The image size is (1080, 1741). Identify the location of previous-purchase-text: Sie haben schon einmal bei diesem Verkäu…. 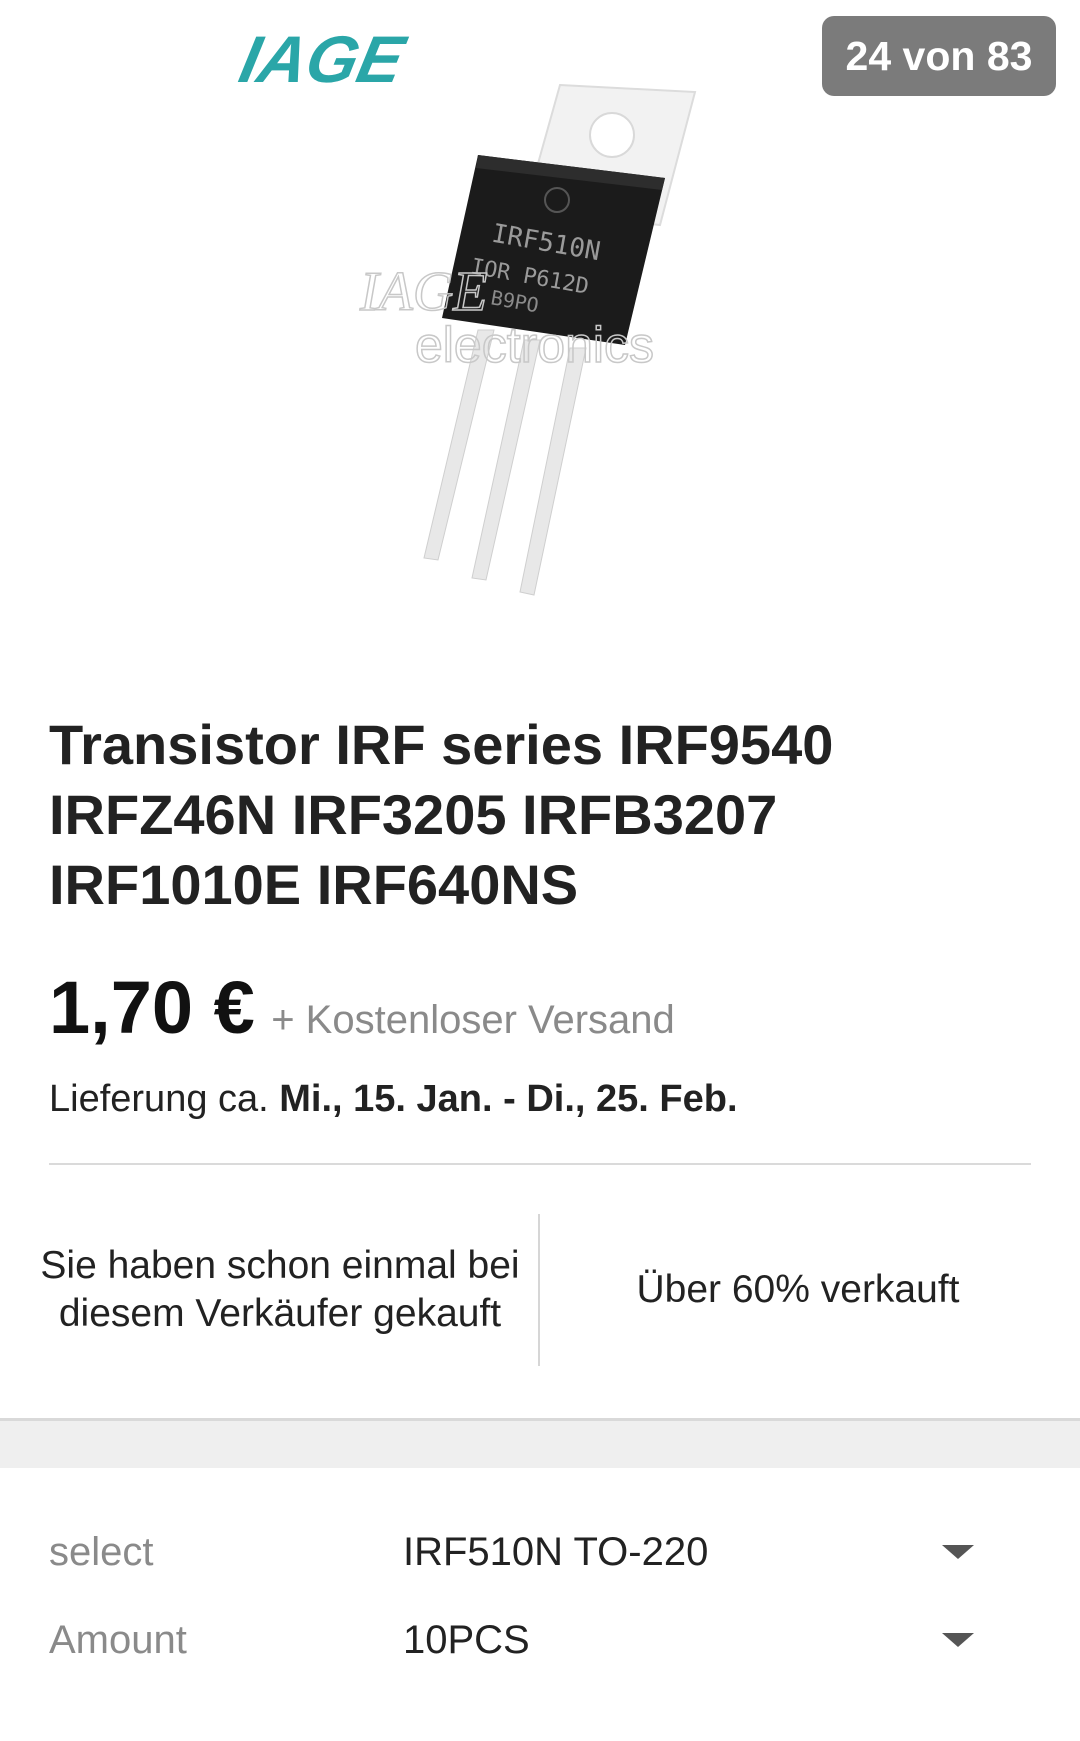
(280, 1289).